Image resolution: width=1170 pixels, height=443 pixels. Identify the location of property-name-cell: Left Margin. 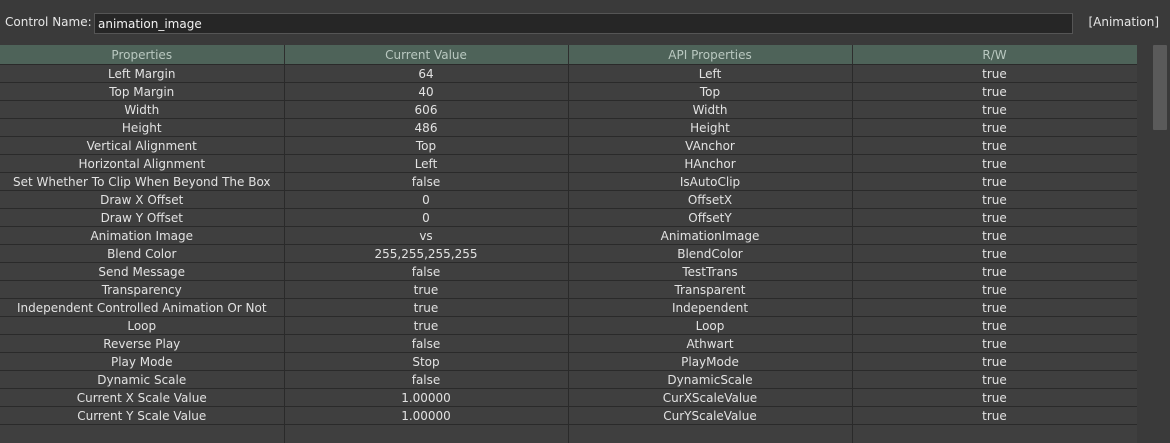
(142, 73).